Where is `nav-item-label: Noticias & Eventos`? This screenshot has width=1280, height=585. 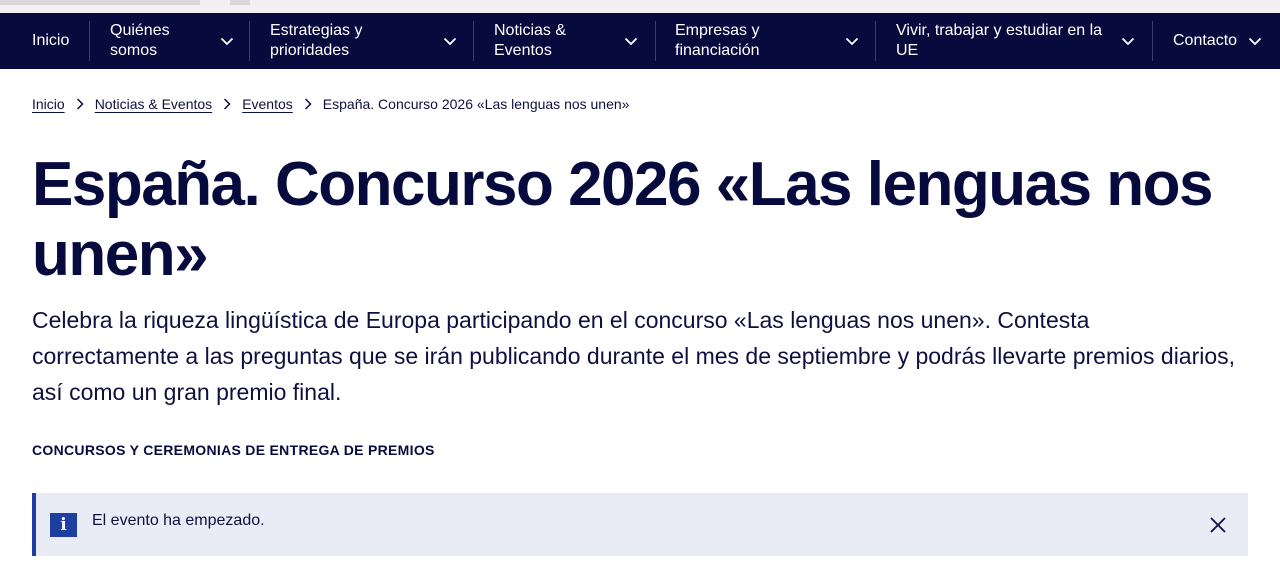
nav-item-label: Noticias & Eventos is located at coordinates (530, 40).